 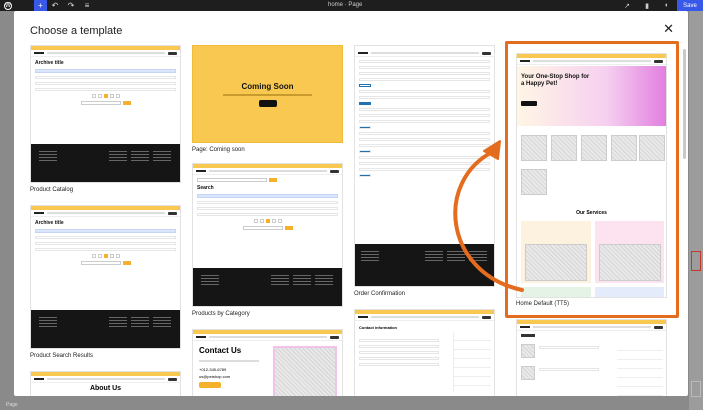 I want to click on half-circle-icon: ◐, so click(x=667, y=5).